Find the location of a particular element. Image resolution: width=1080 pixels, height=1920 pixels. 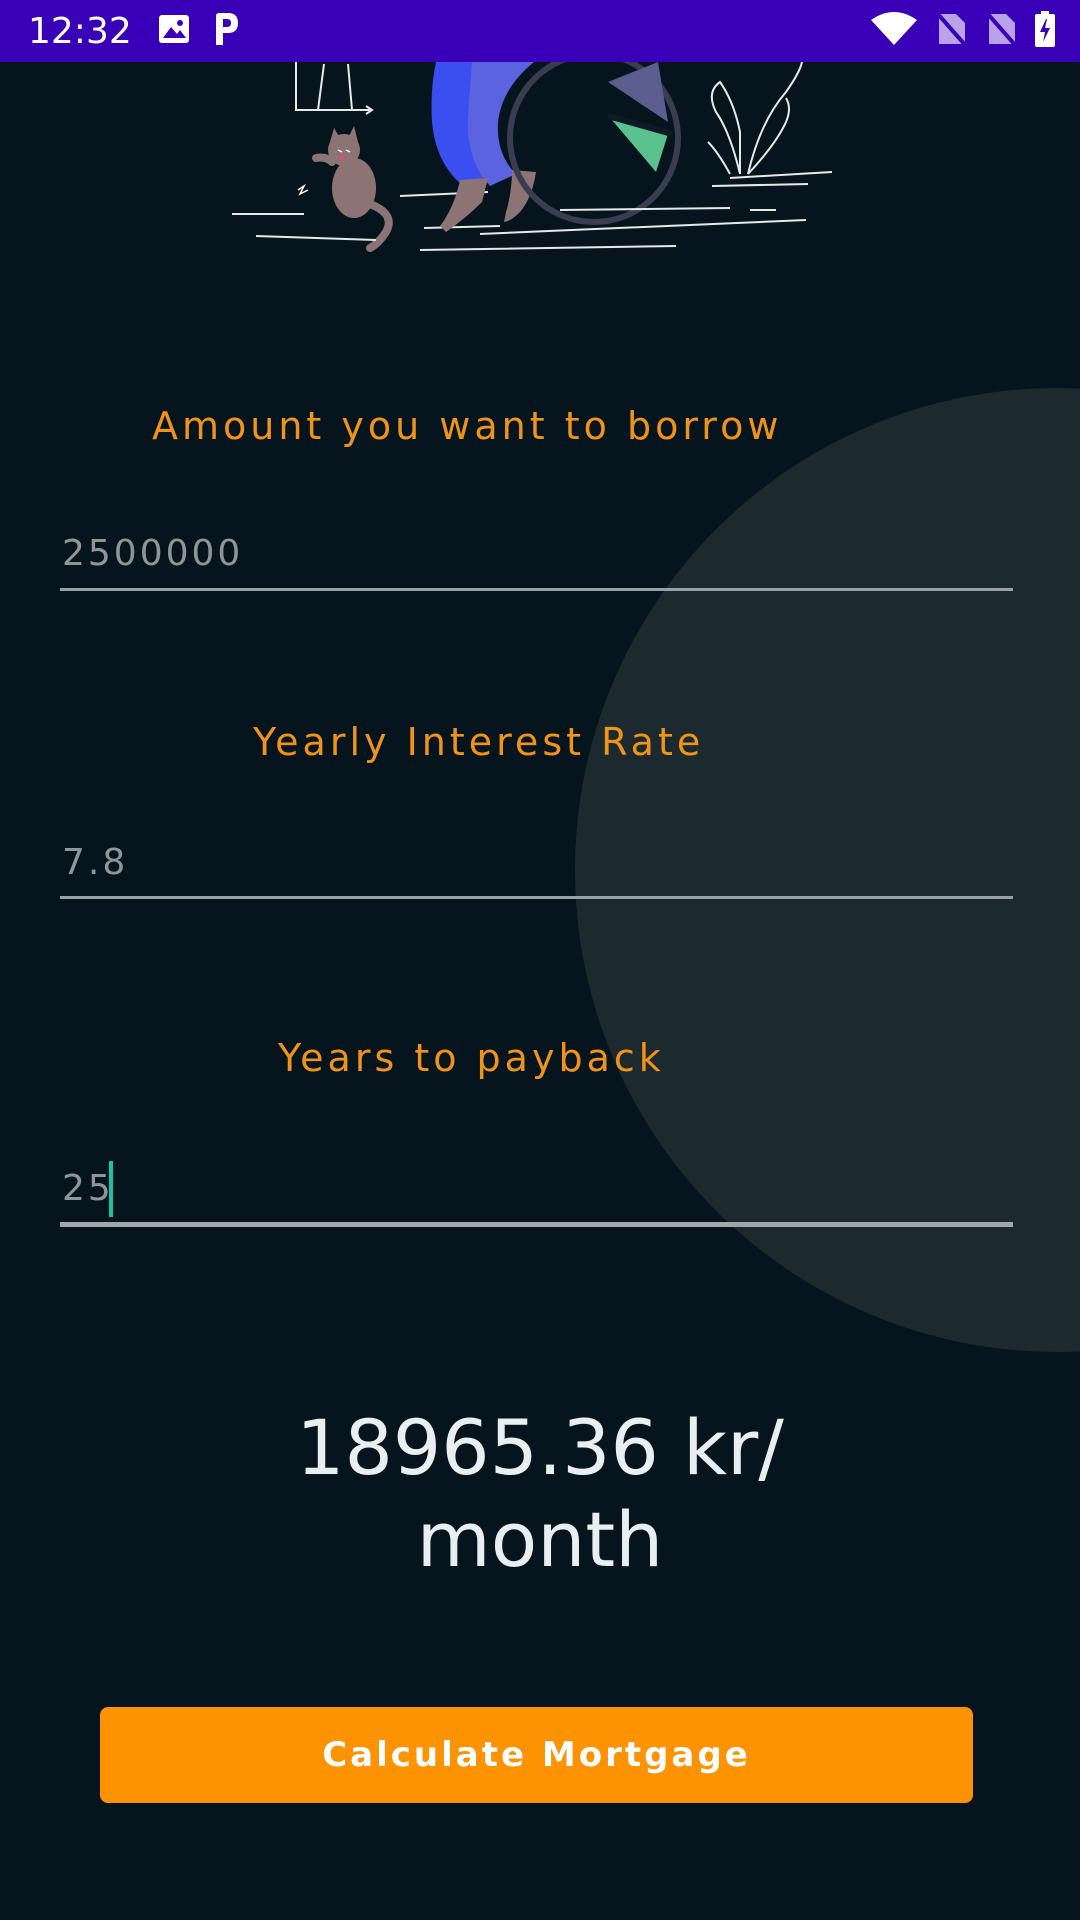

status-notification-icons is located at coordinates (199, 31).